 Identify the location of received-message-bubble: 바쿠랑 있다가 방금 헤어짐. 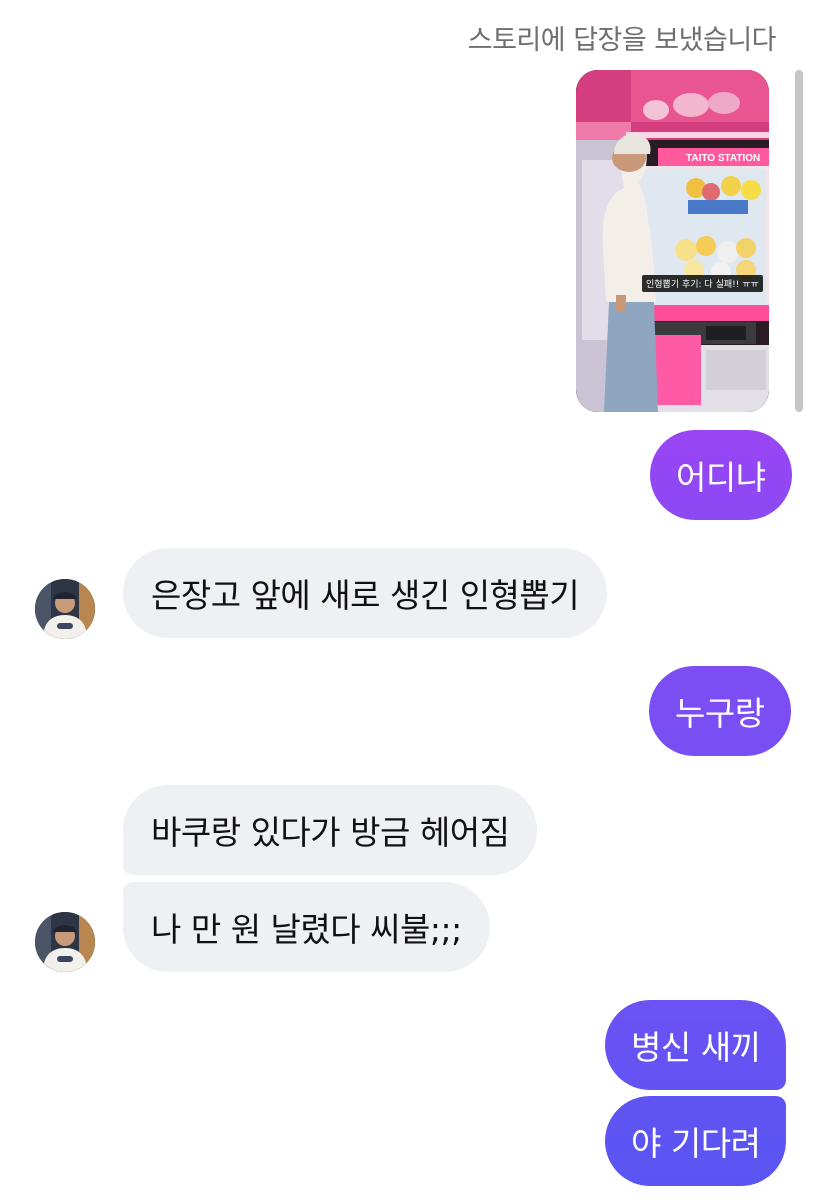
(330, 830).